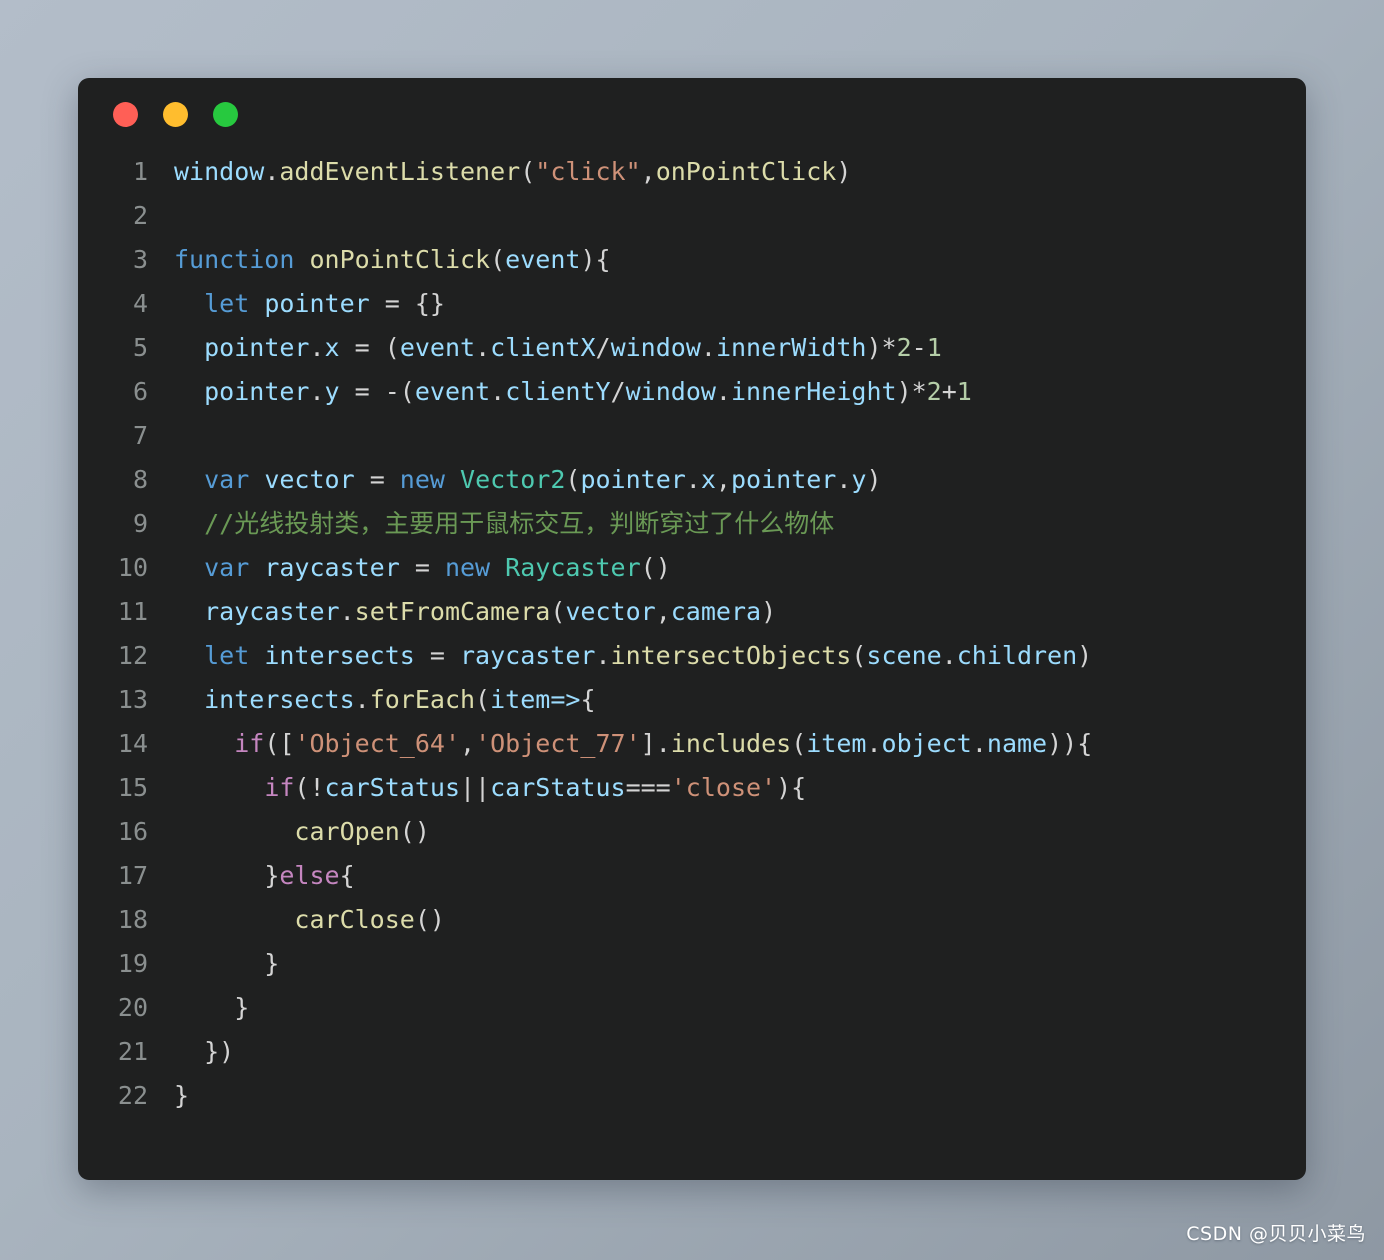 The width and height of the screenshot is (1384, 1260). Describe the element at coordinates (610, 611) in the screenshot. I see `code-token: vector` at that location.